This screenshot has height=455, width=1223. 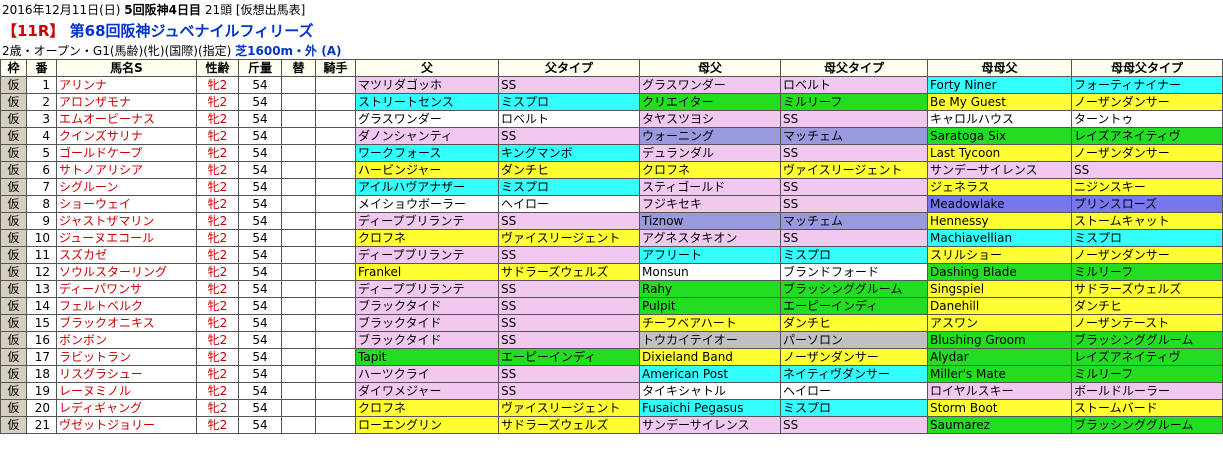 What do you see at coordinates (126, 85) in the screenshot?
I see `horse-name-cell: アリンナ` at bounding box center [126, 85].